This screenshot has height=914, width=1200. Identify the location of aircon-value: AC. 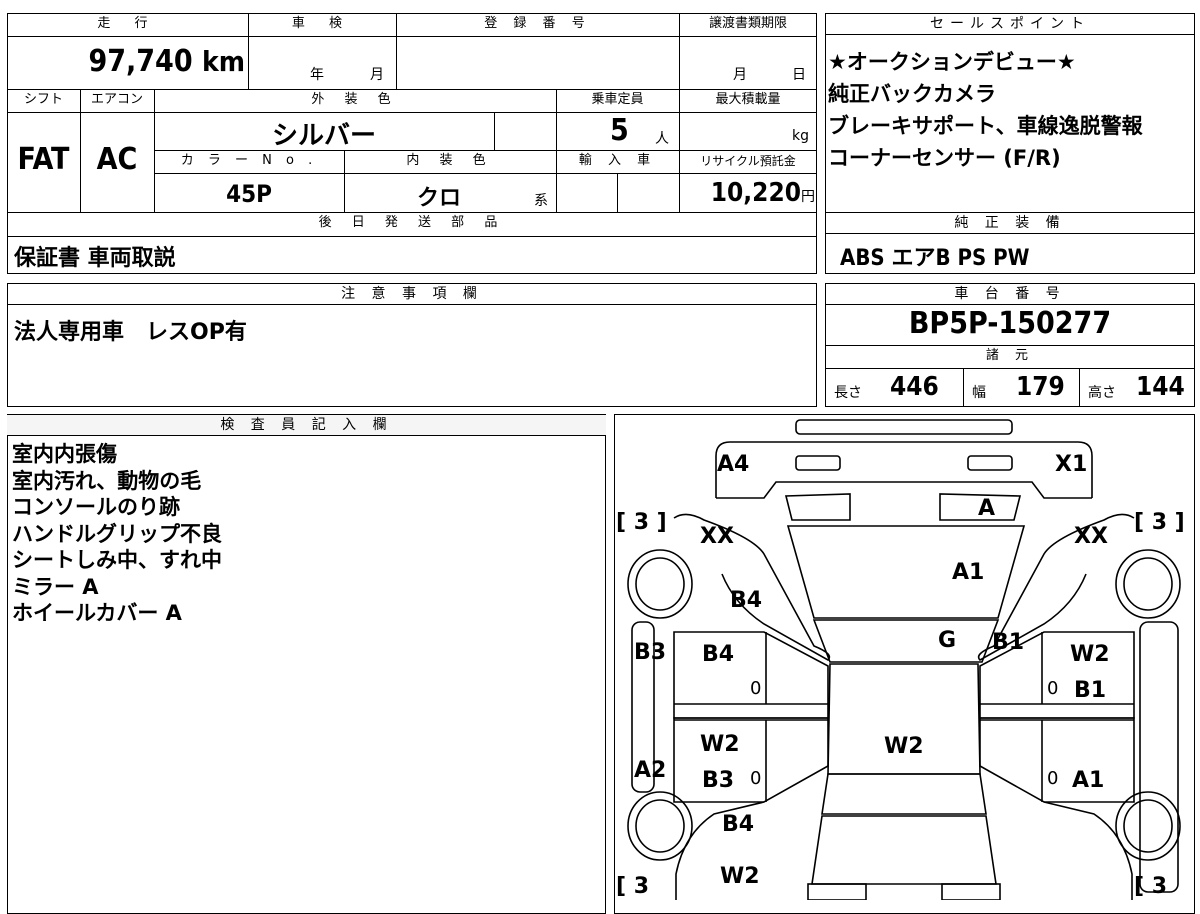
(117, 159).